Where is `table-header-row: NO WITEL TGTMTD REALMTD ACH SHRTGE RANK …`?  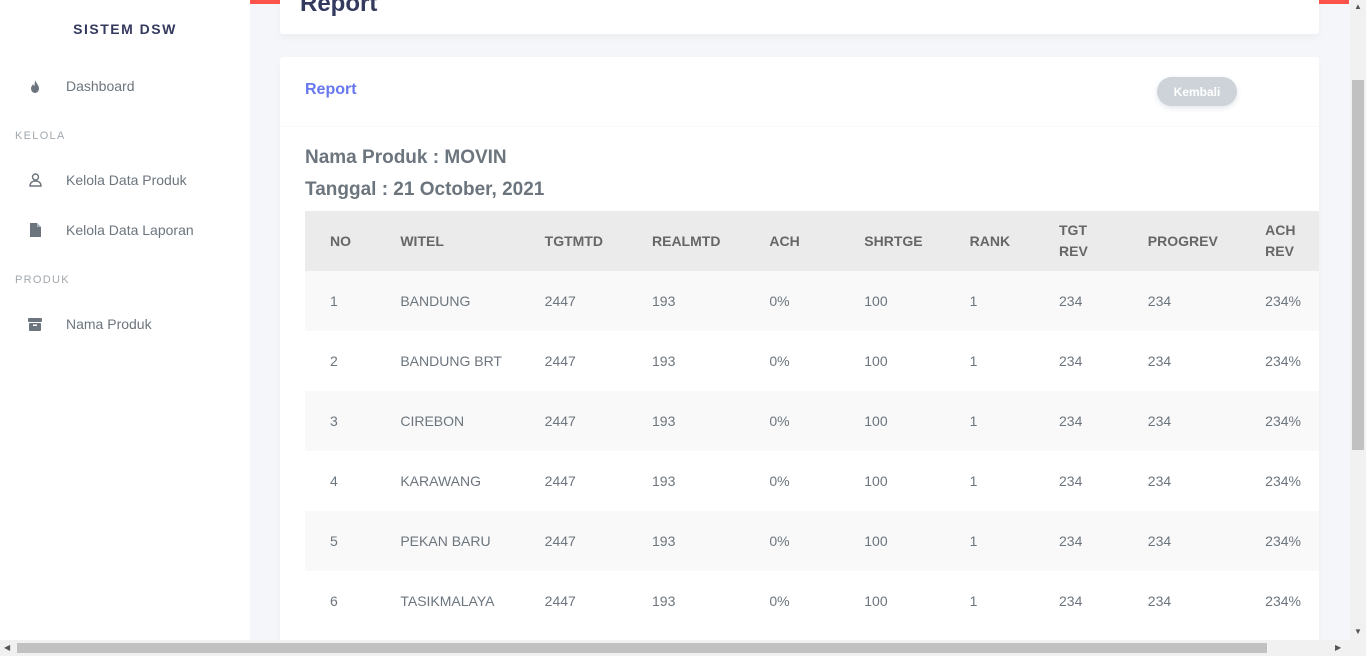 table-header-row: NO WITEL TGTMTD REALMTD ACH SHRTGE RANK … is located at coordinates (812, 241).